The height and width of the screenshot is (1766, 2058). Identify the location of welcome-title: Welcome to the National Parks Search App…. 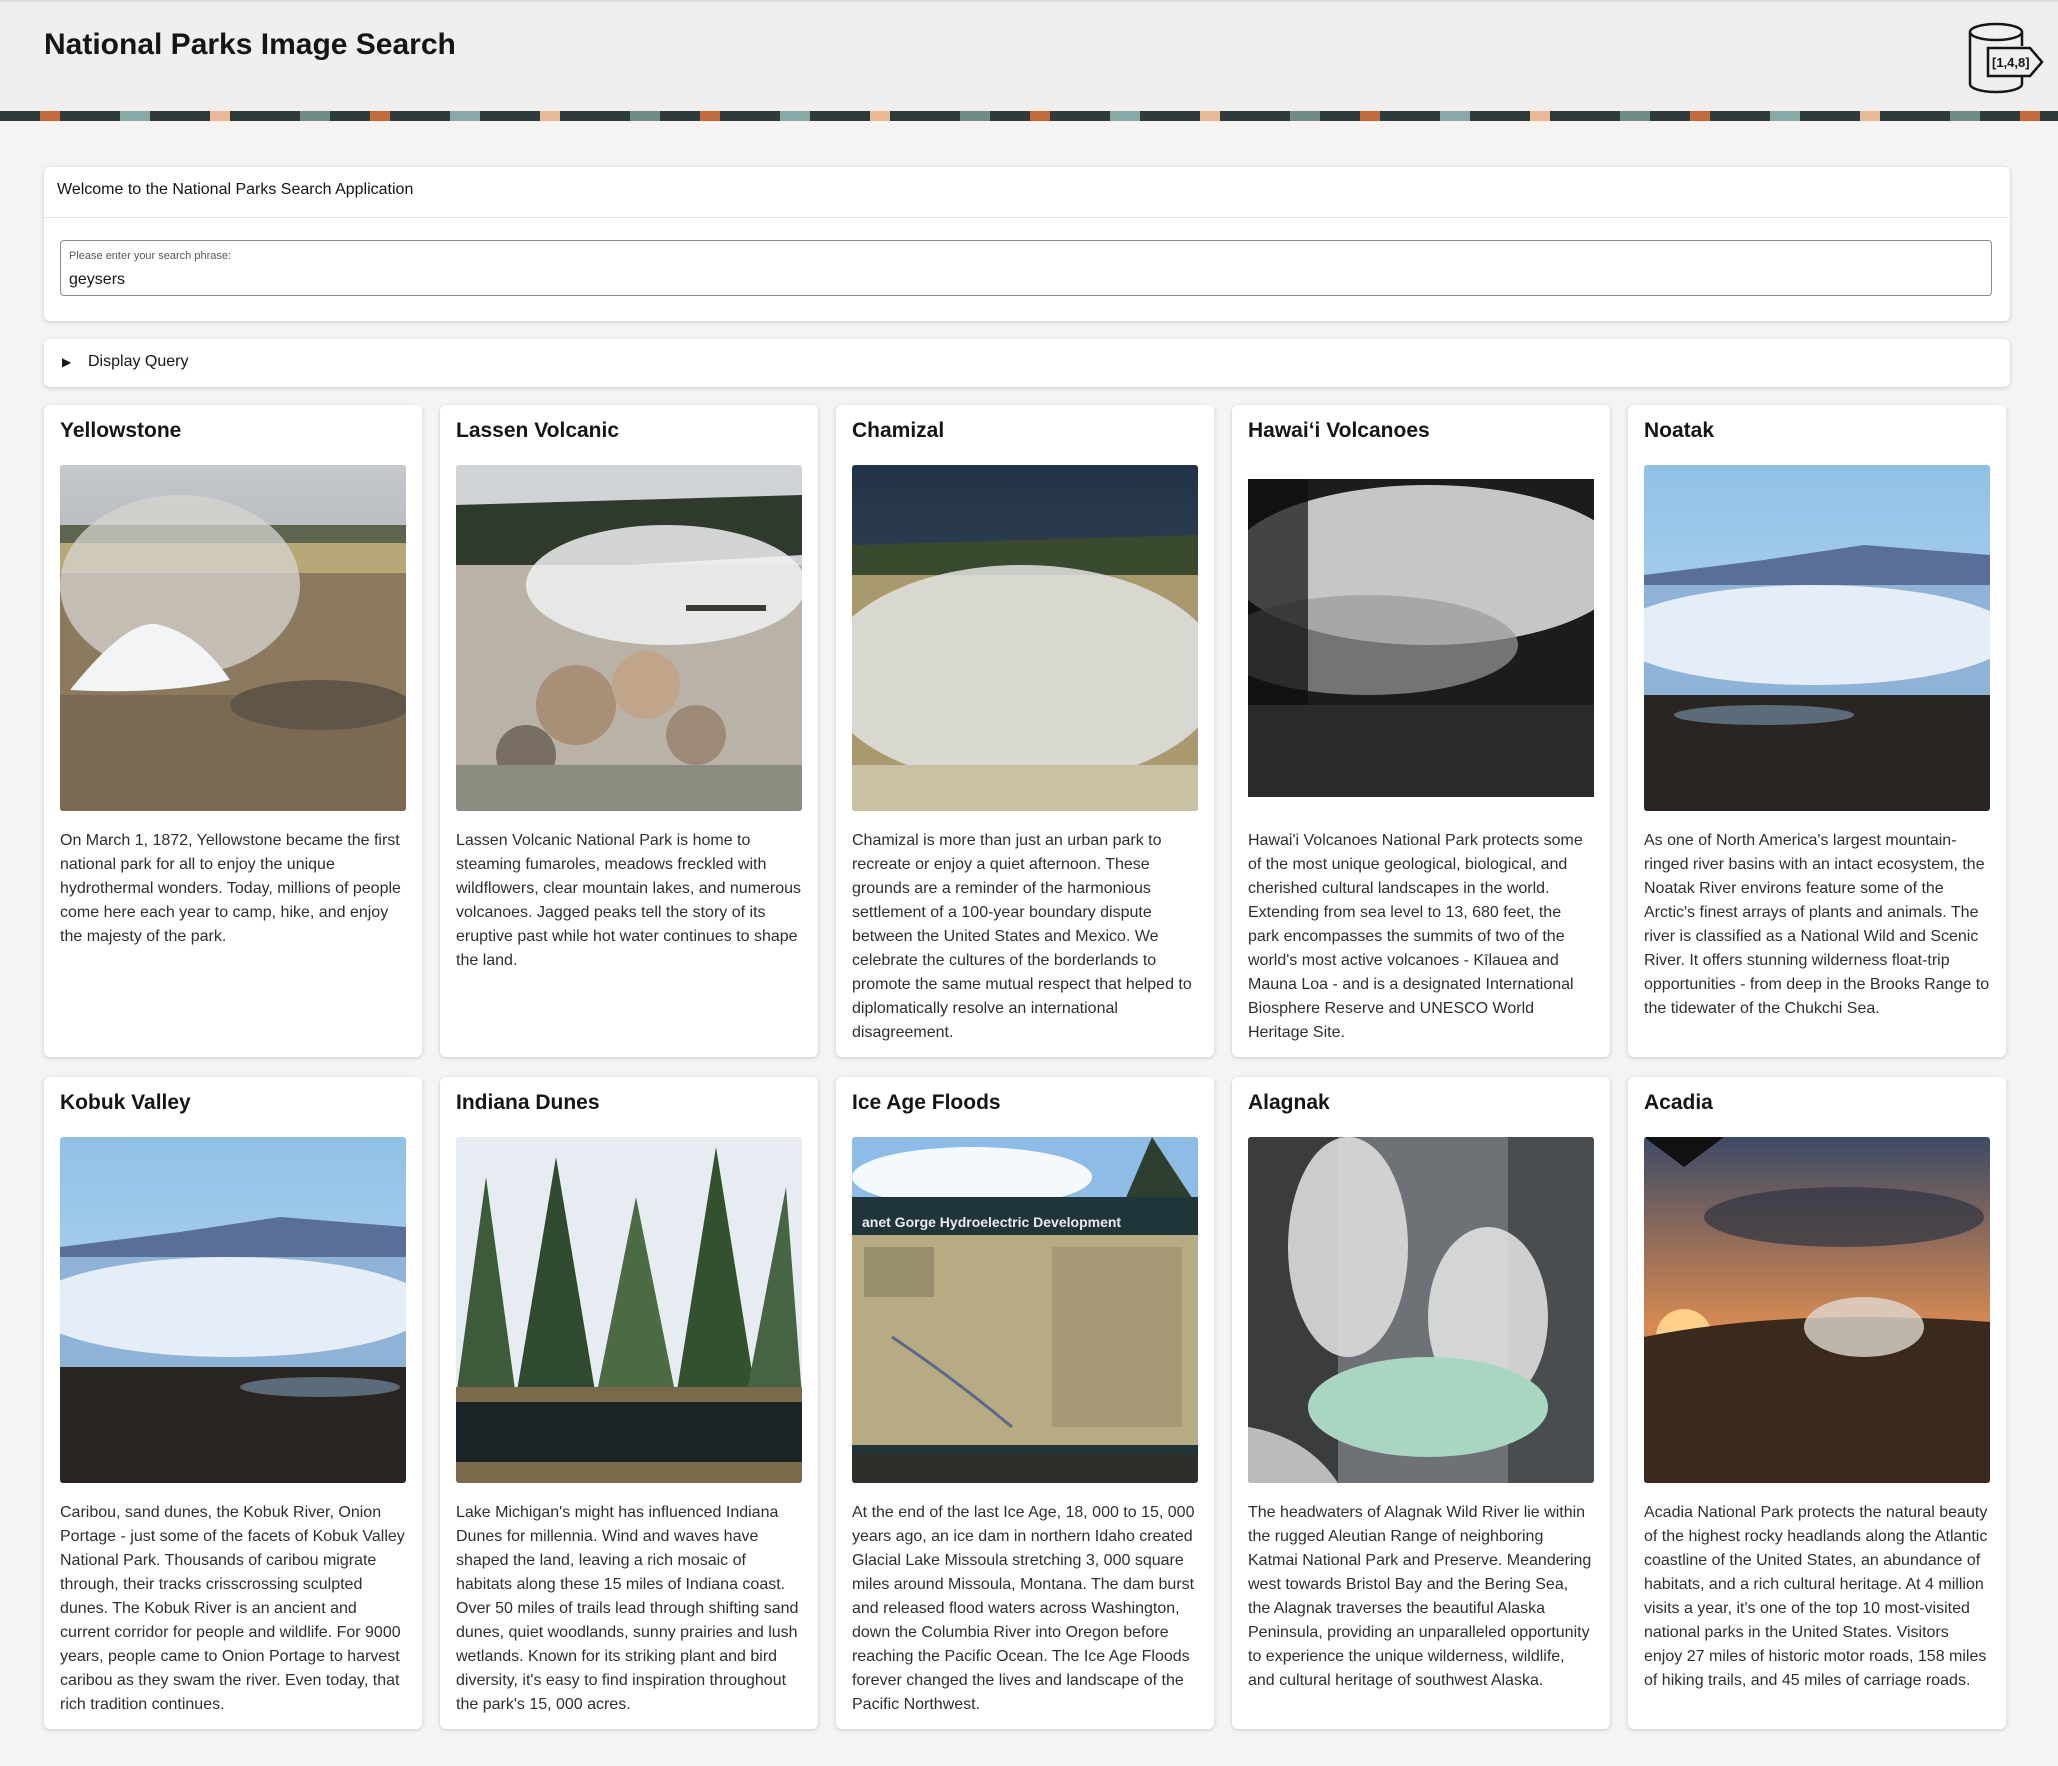
(235, 189).